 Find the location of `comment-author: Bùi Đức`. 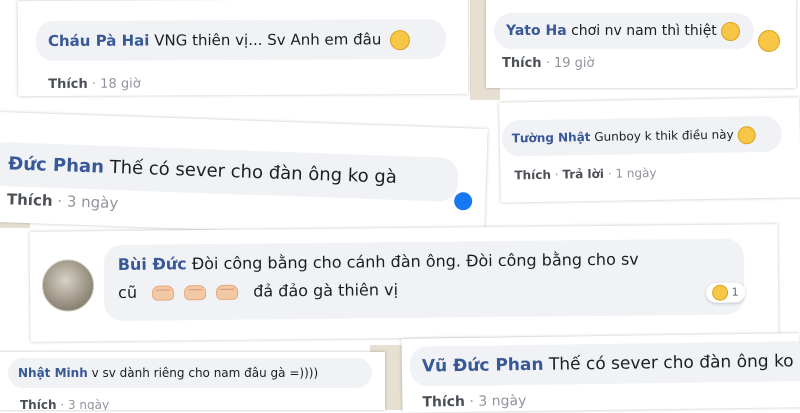

comment-author: Bùi Đức is located at coordinates (152, 264).